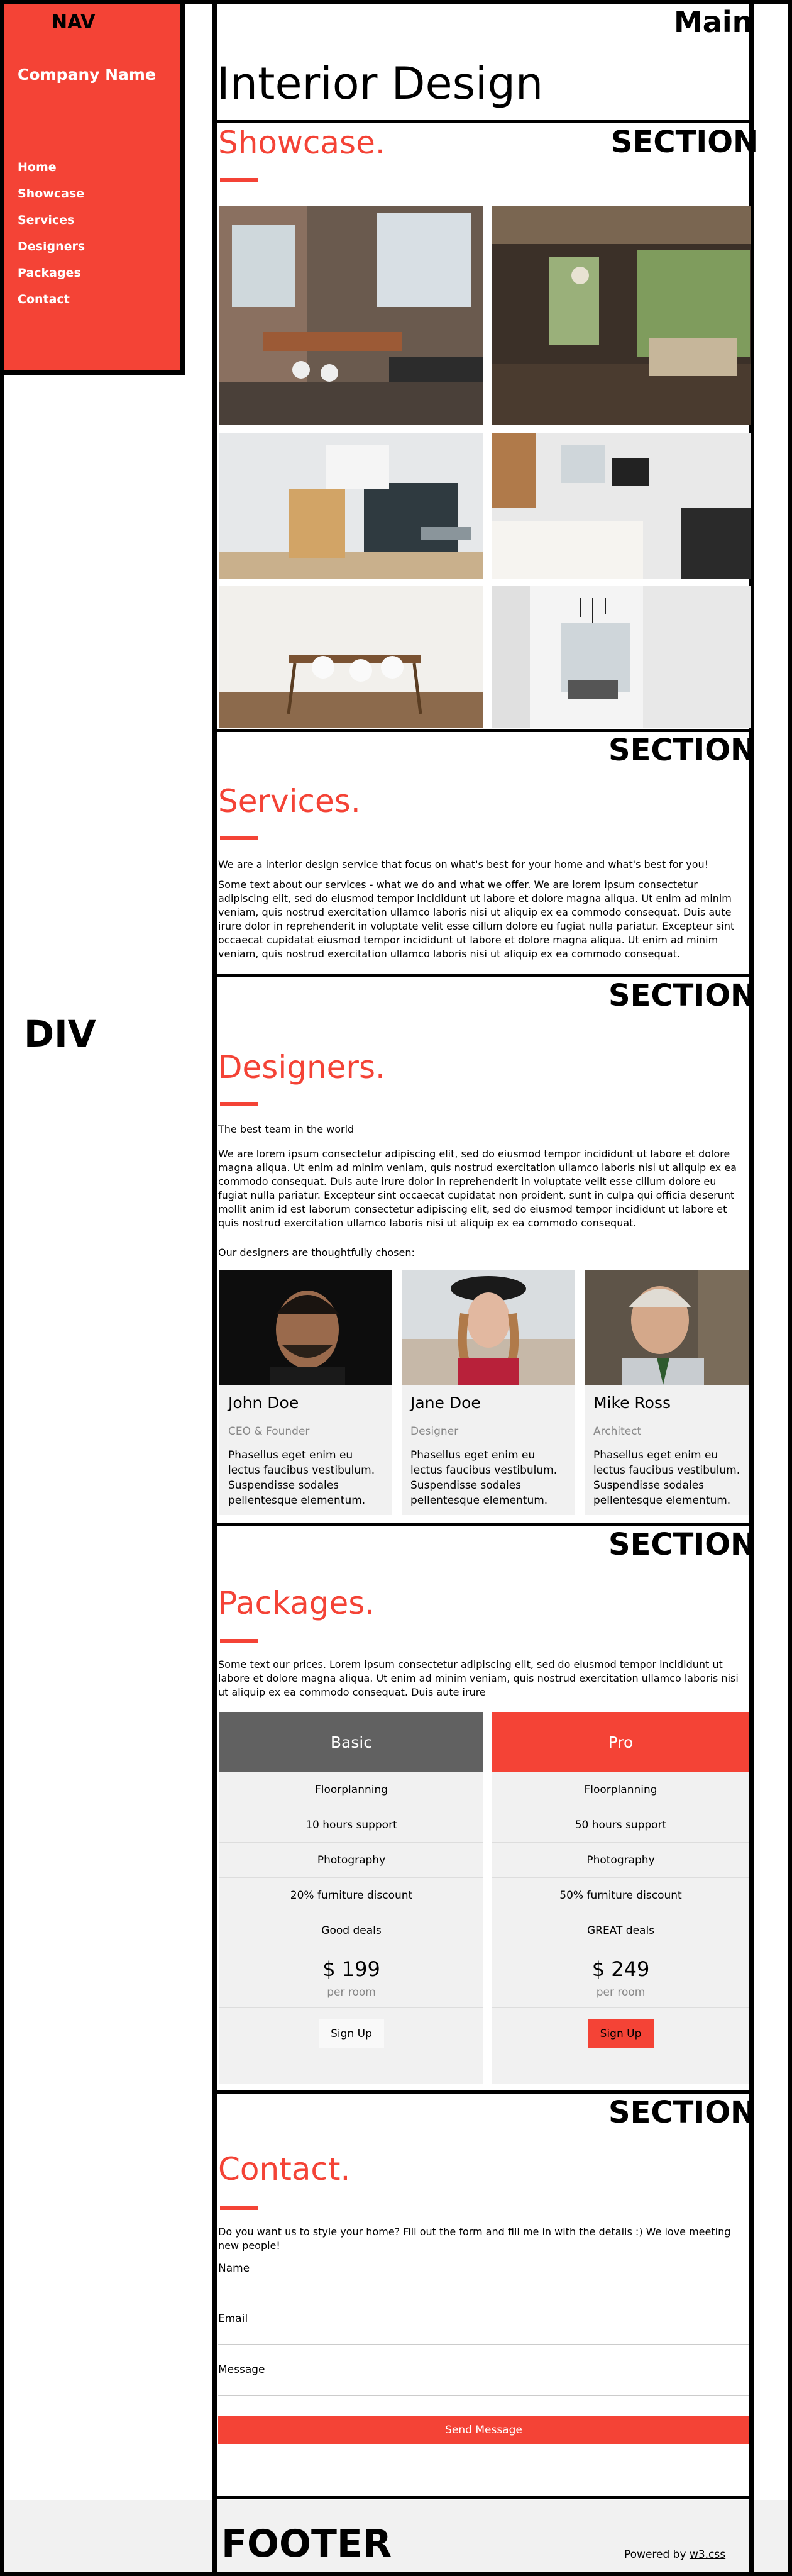  What do you see at coordinates (301, 1067) in the screenshot?
I see `designers-title: Designers.` at bounding box center [301, 1067].